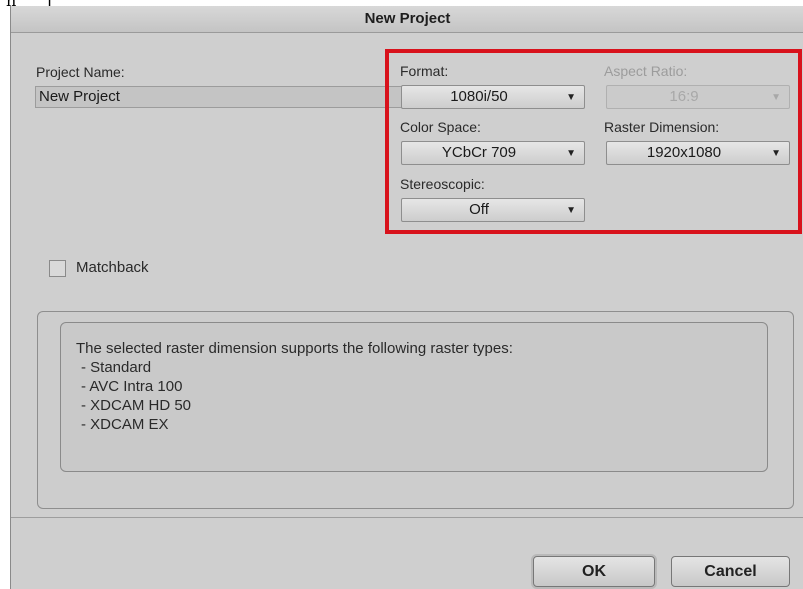 The height and width of the screenshot is (589, 803). Describe the element at coordinates (225, 97) in the screenshot. I see `project-name-input: New Project` at that location.